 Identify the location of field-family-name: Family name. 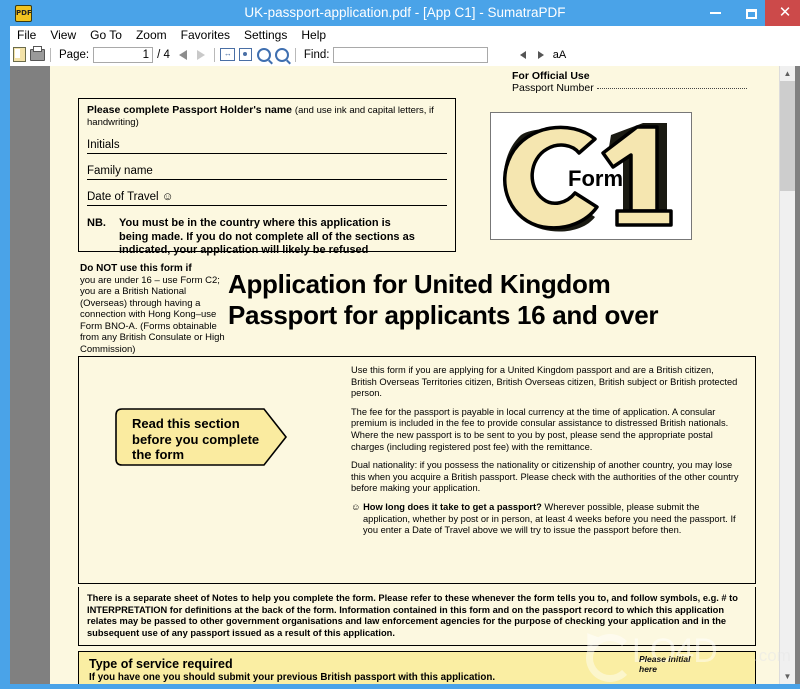
(267, 172).